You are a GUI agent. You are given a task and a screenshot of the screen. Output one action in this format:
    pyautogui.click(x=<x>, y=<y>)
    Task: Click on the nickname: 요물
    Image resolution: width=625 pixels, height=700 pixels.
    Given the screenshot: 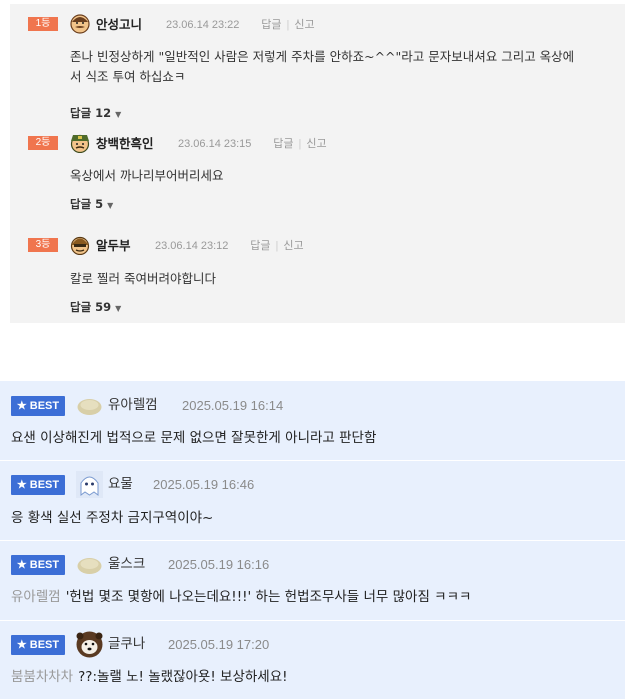 What is the action you would take?
    pyautogui.click(x=120, y=484)
    